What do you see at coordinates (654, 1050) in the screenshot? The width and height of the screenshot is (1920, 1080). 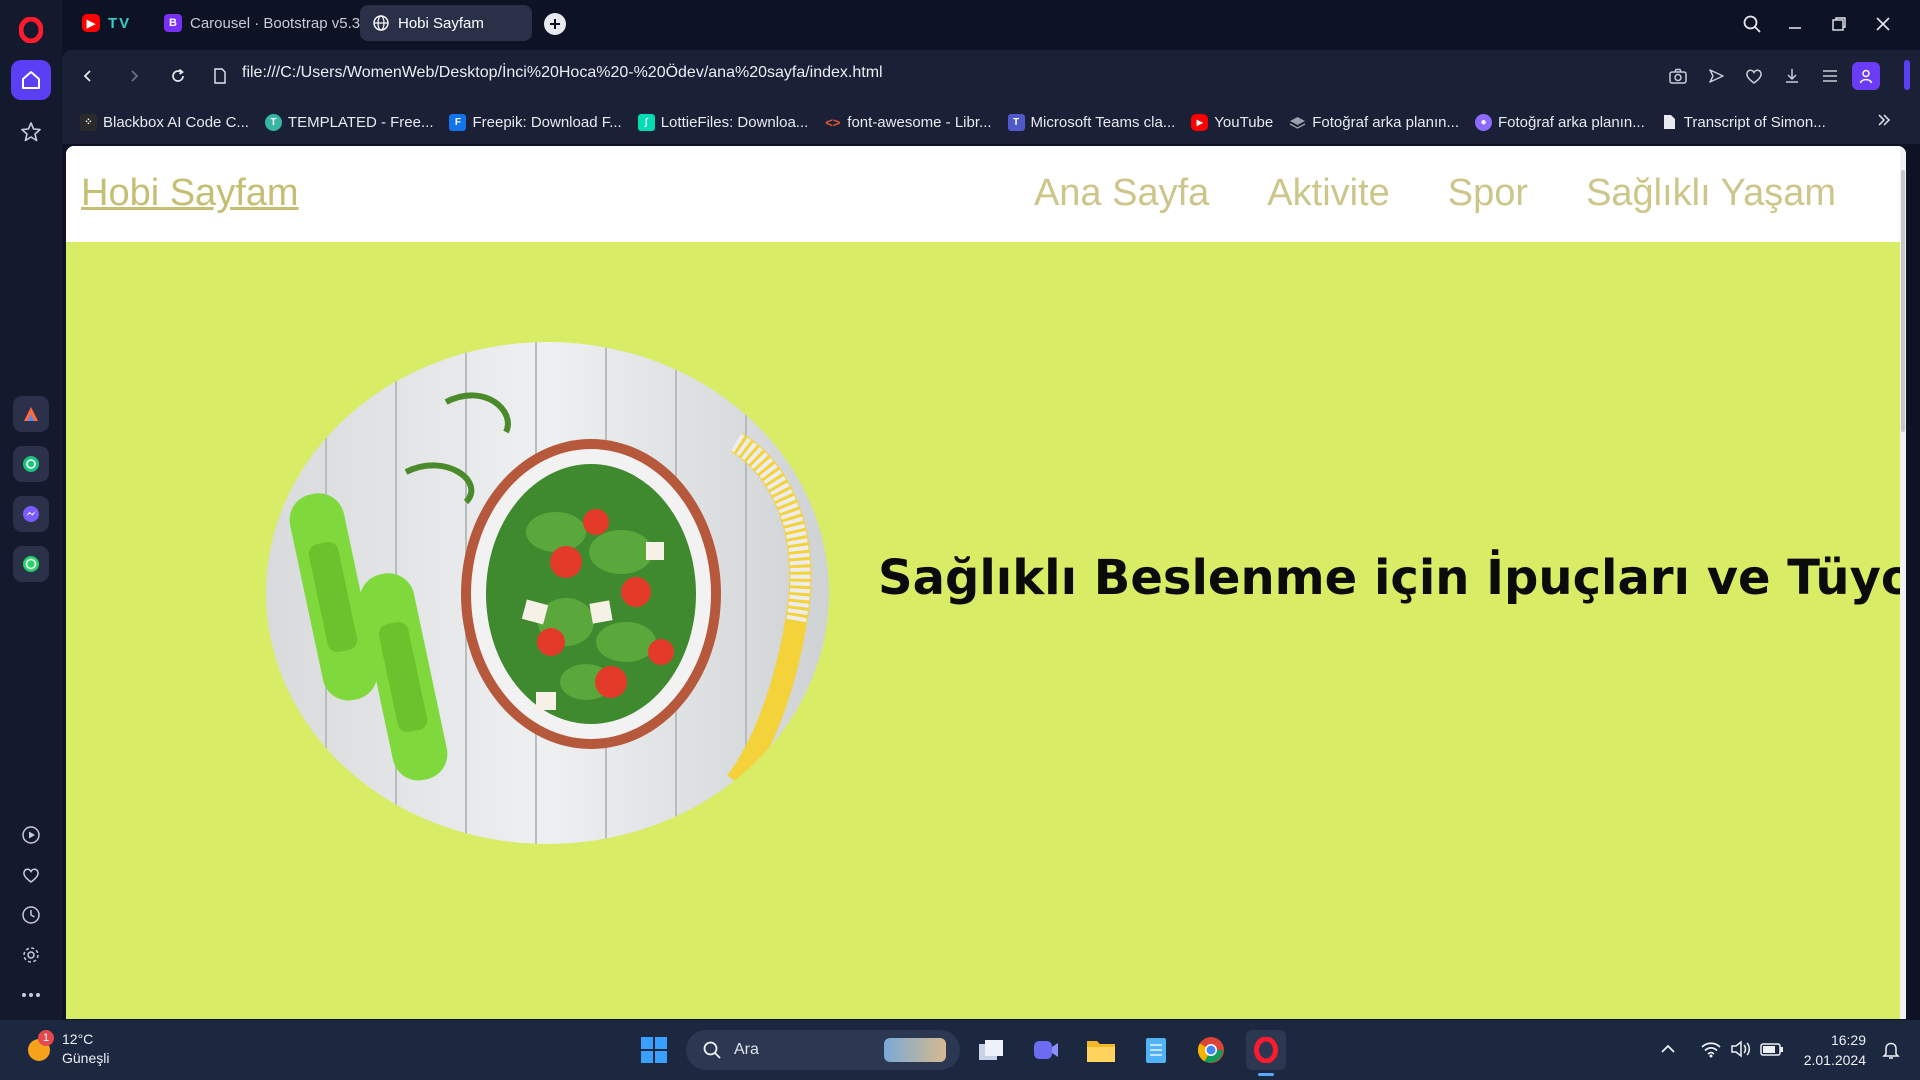 I see `windows-start-icon` at bounding box center [654, 1050].